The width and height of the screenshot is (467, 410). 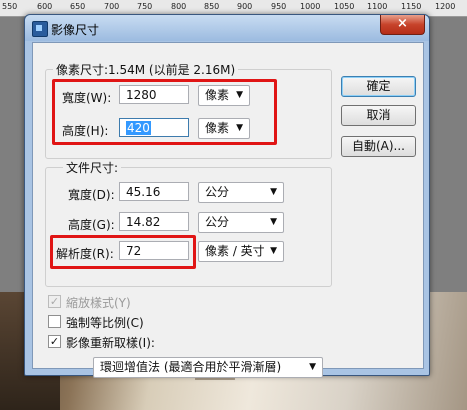 I want to click on resample-method-select: 環迴增值法 (最適合用於平滑漸層) ▼, so click(x=208, y=367).